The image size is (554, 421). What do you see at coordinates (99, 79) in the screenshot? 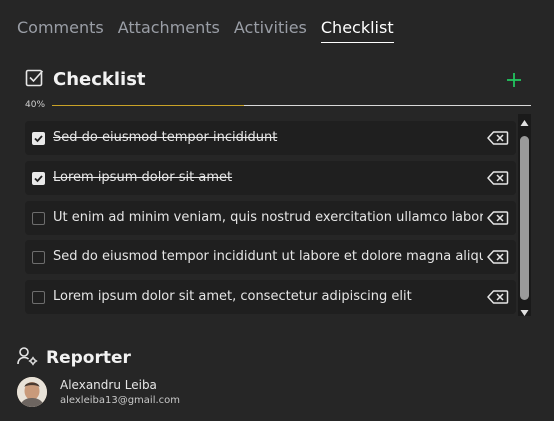
I see `checklist-title: Checklist` at bounding box center [99, 79].